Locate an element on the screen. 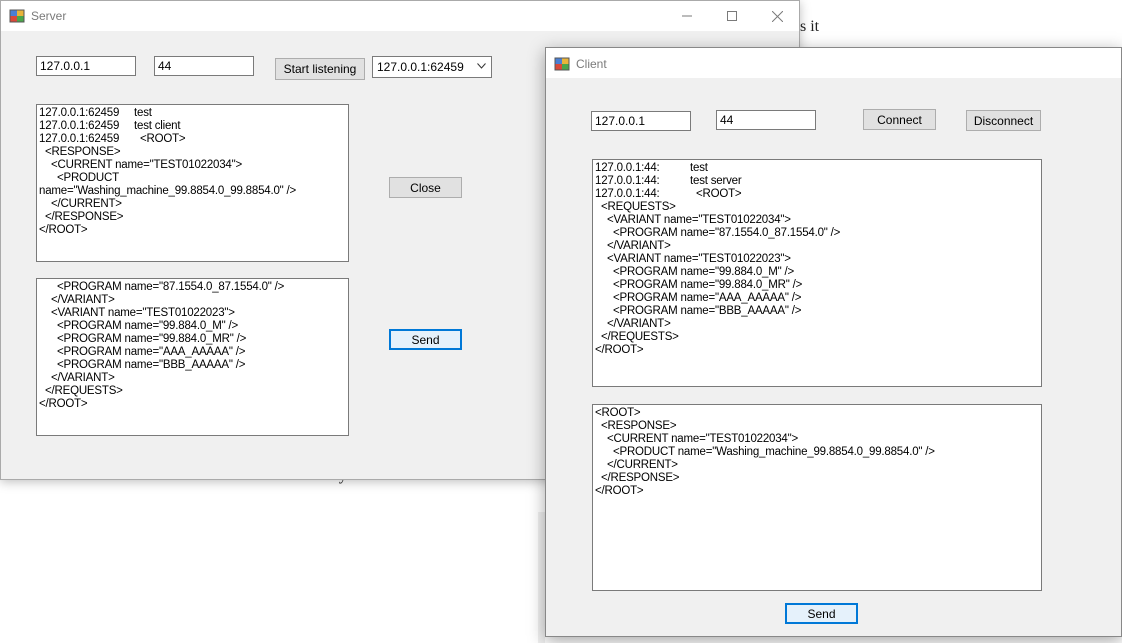 The height and width of the screenshot is (643, 1122). client-ip-input: 127.0.0.1 is located at coordinates (641, 121).